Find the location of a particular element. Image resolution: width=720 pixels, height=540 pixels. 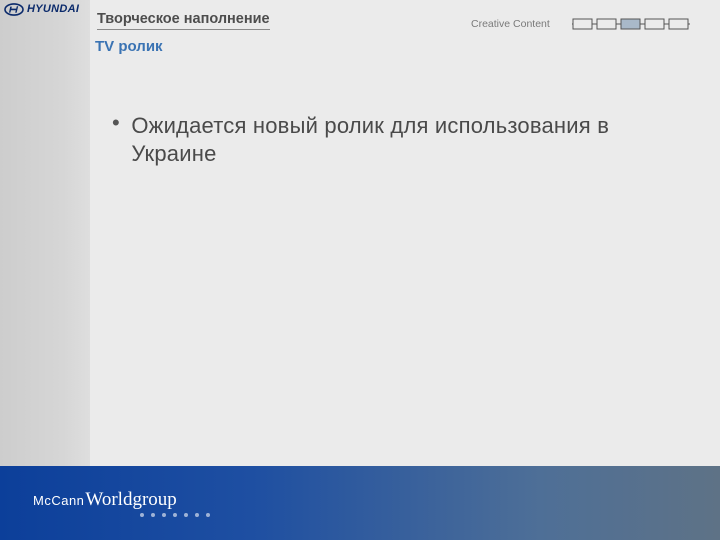

hyundai-logo: HYUNDAI is located at coordinates (47, 9).